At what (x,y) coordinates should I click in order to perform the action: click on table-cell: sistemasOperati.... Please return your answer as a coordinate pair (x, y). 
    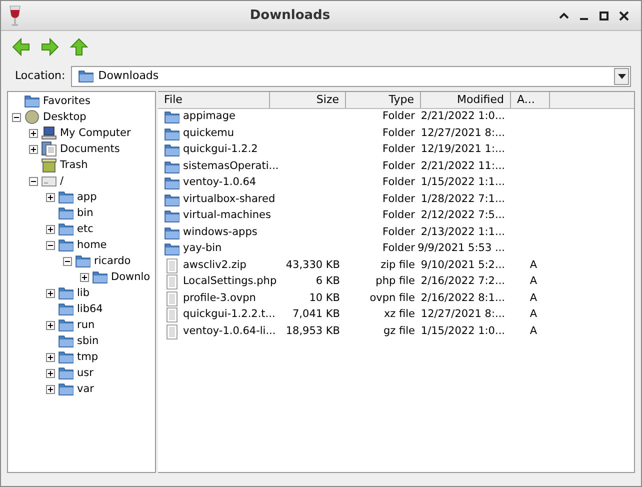
    Looking at the image, I should click on (231, 166).